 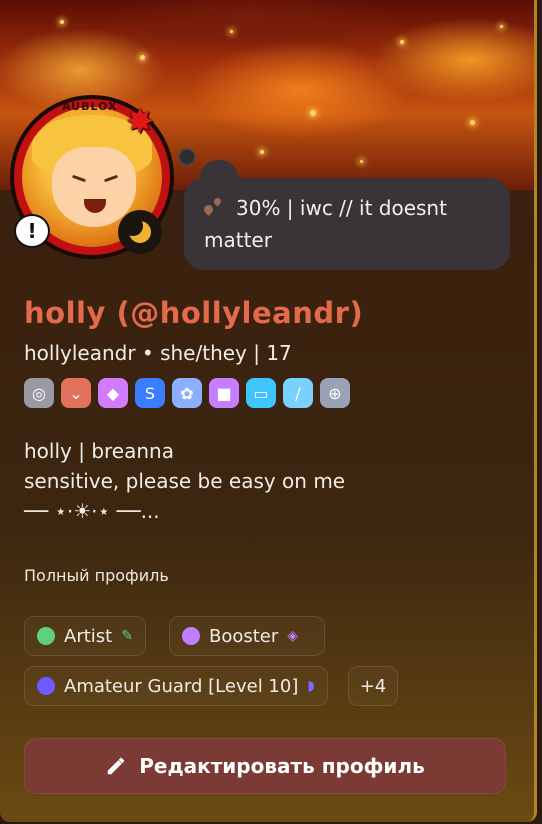 I want to click on idle-status-icon, so click(x=140, y=232).